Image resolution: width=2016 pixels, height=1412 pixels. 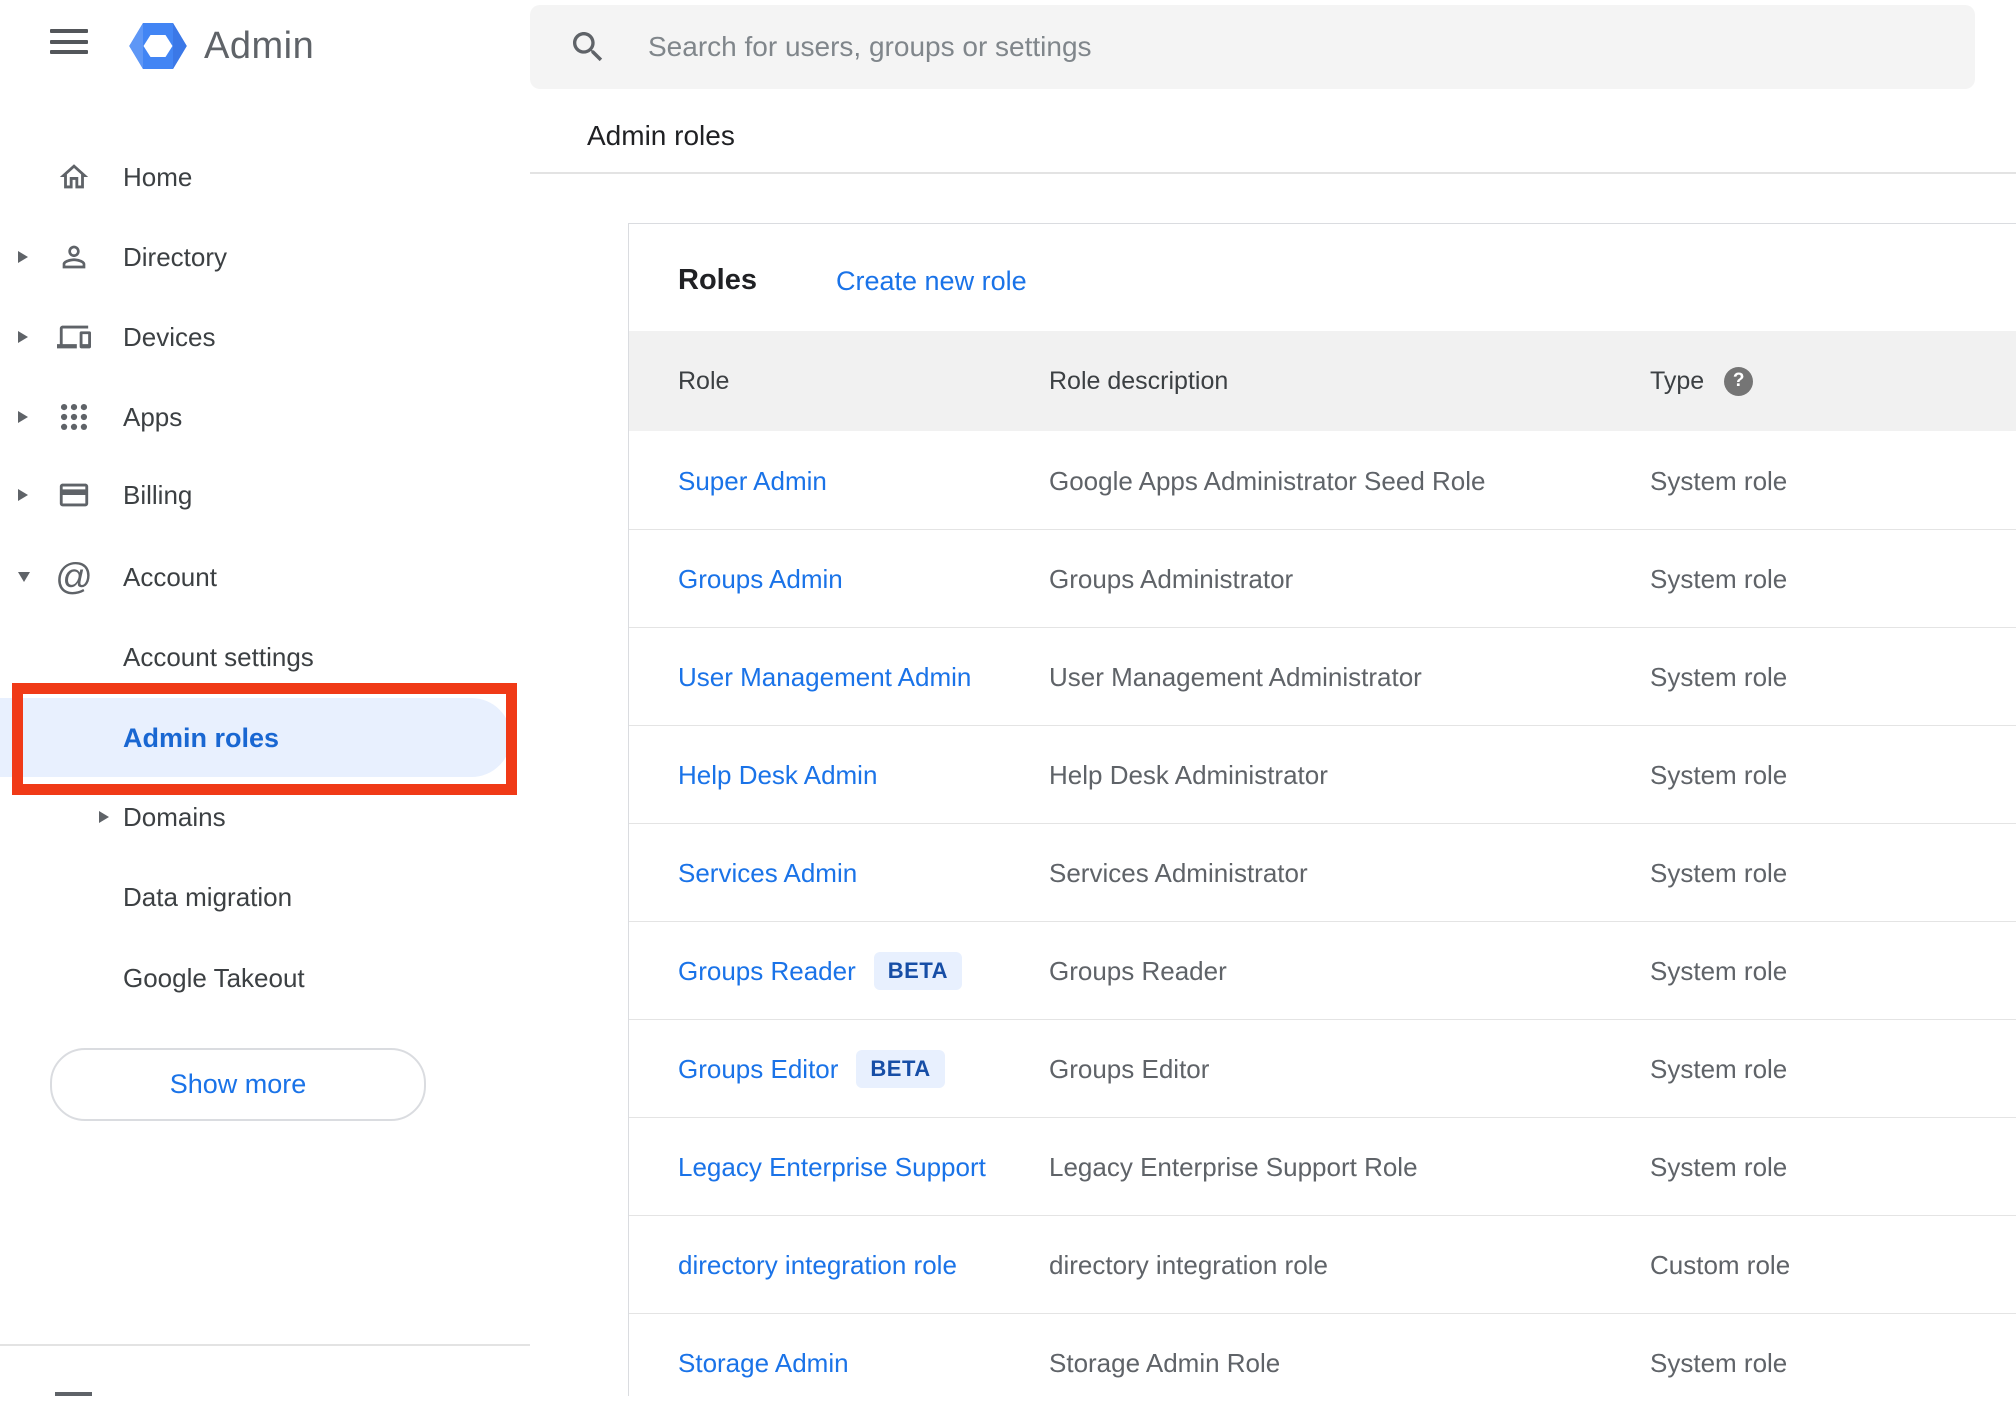 I want to click on table-header-row: Role Role description Type ?, so click(x=1322, y=381).